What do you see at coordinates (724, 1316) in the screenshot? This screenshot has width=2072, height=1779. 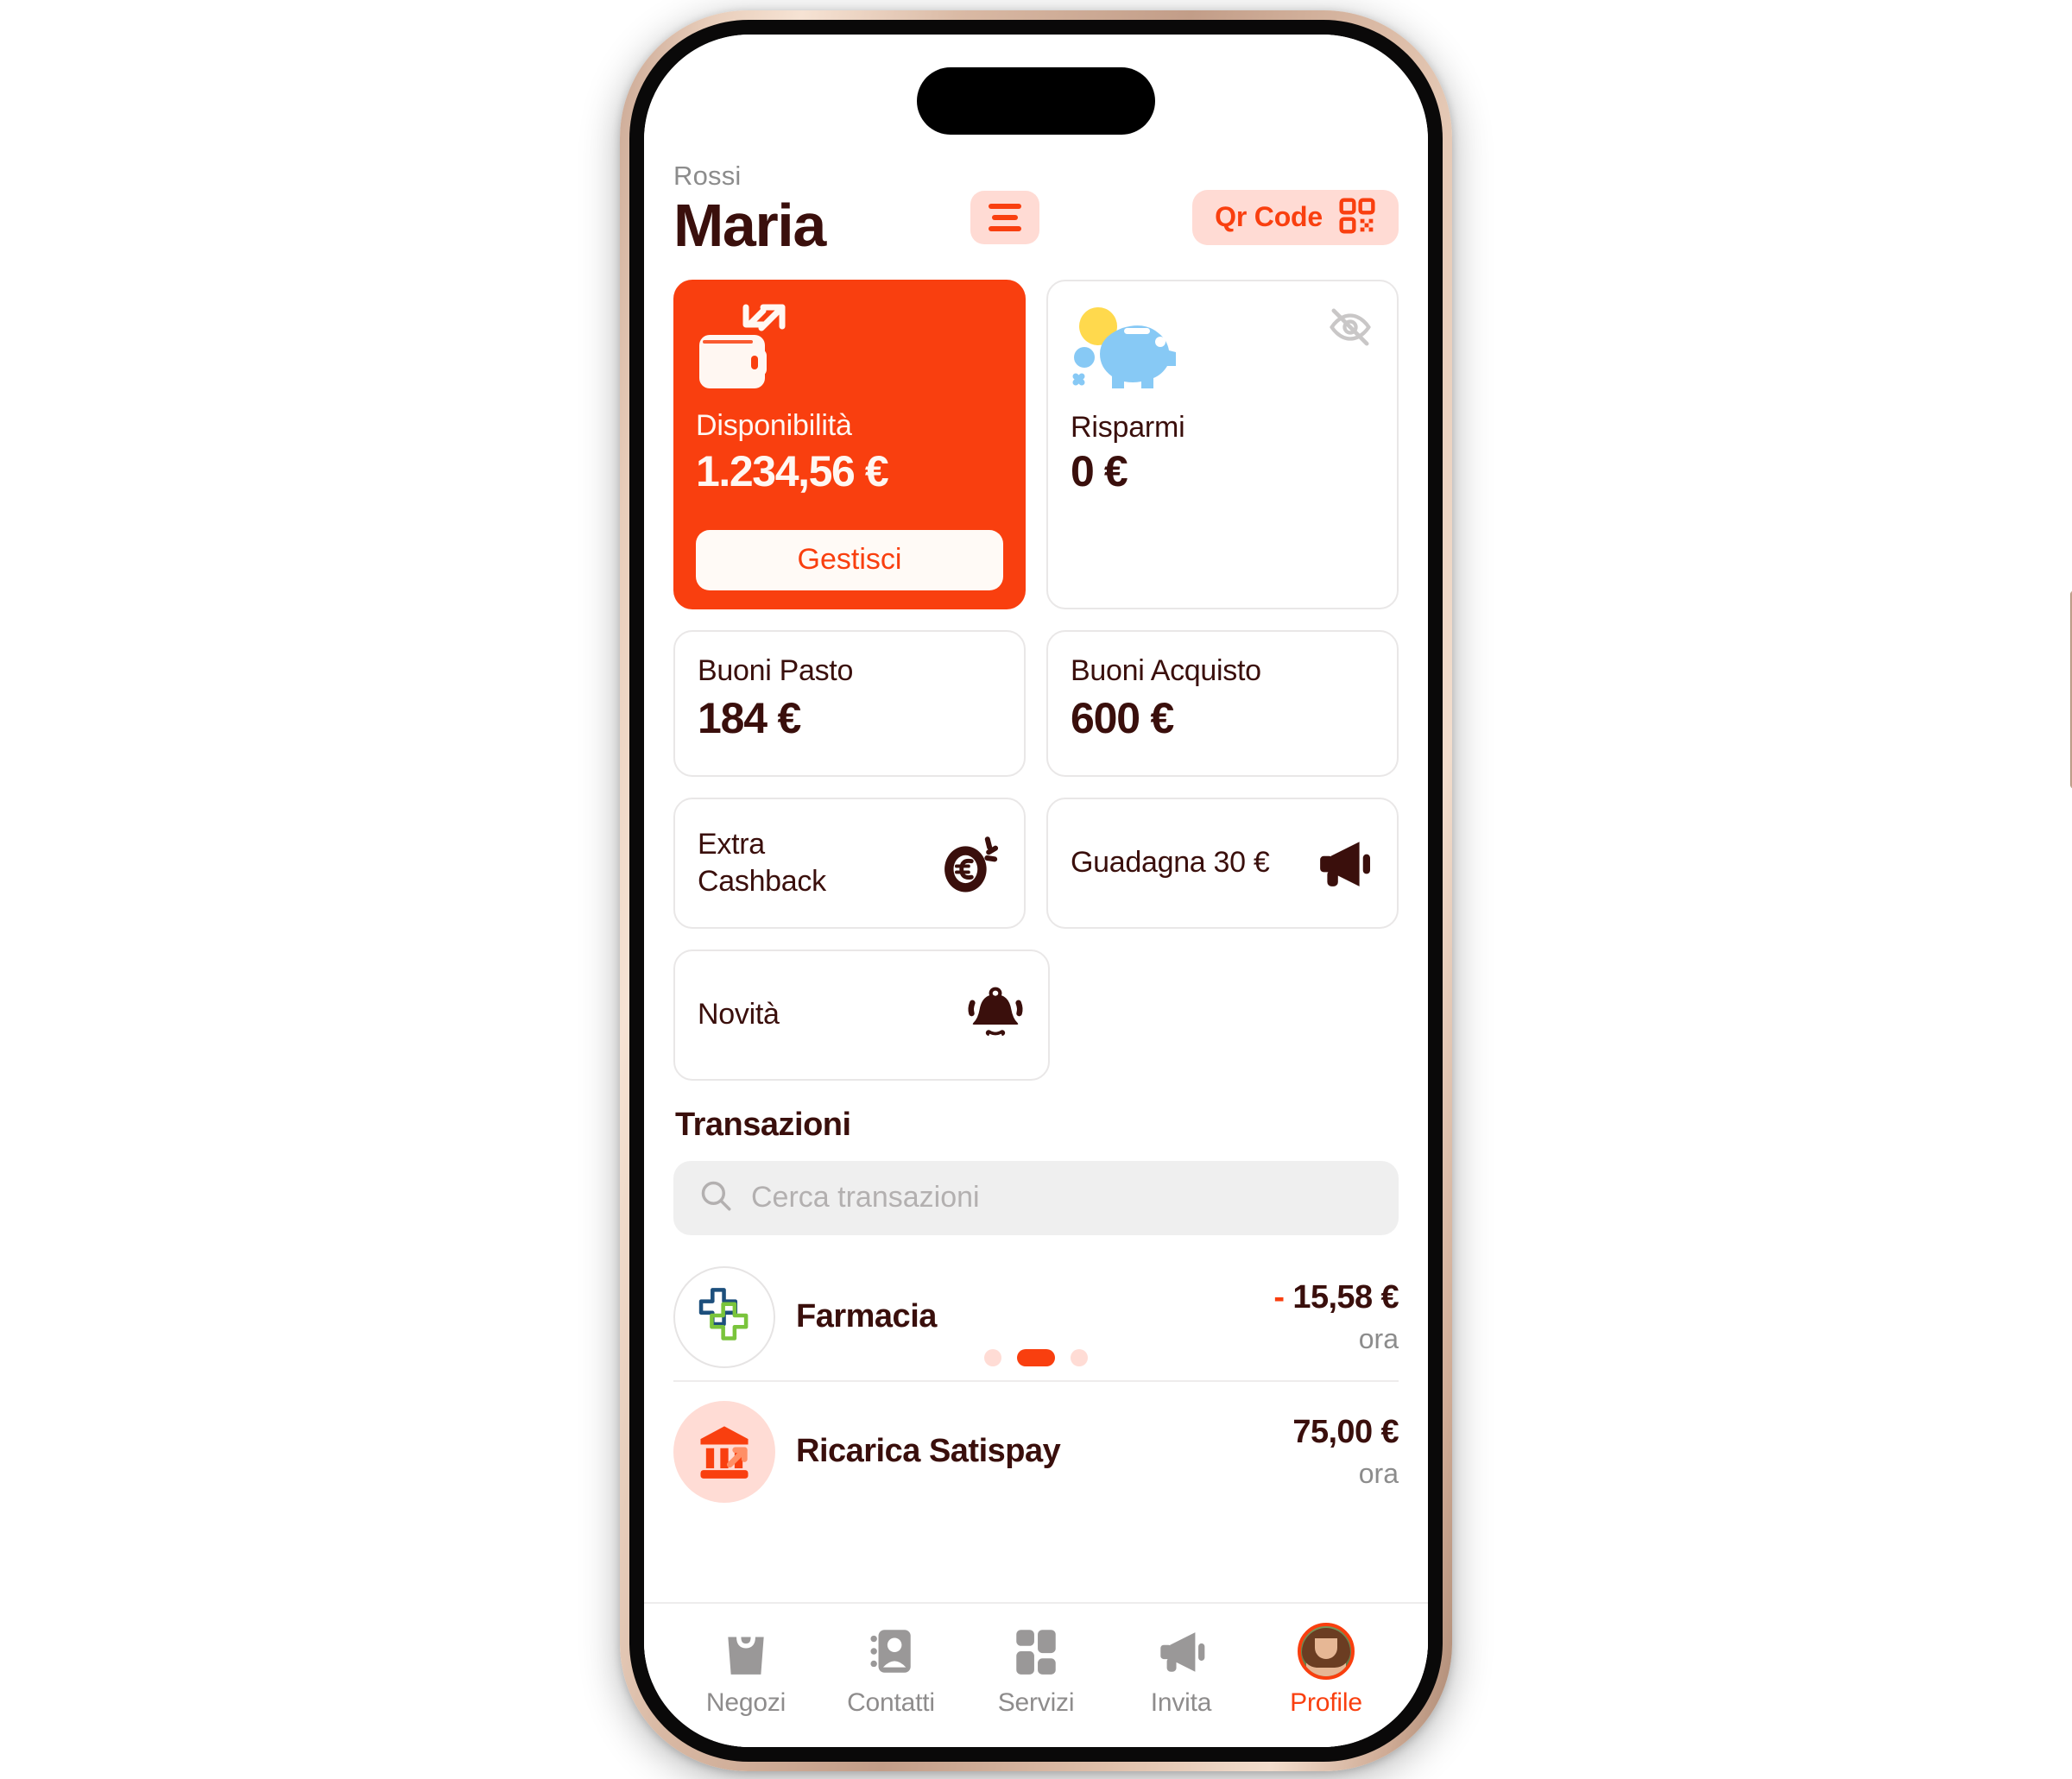 I see `pharmacy-cross-icon` at bounding box center [724, 1316].